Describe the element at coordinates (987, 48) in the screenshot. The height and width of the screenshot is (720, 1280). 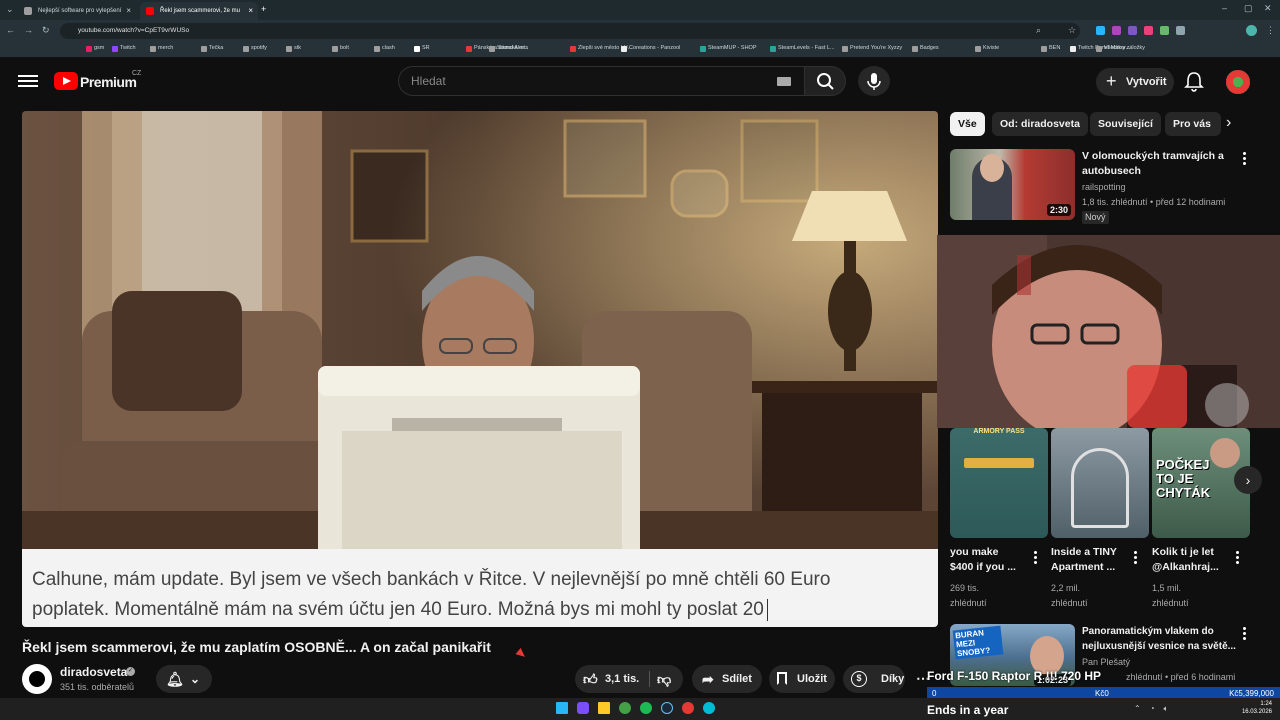
I see `bookmark-item: Kiviste` at that location.